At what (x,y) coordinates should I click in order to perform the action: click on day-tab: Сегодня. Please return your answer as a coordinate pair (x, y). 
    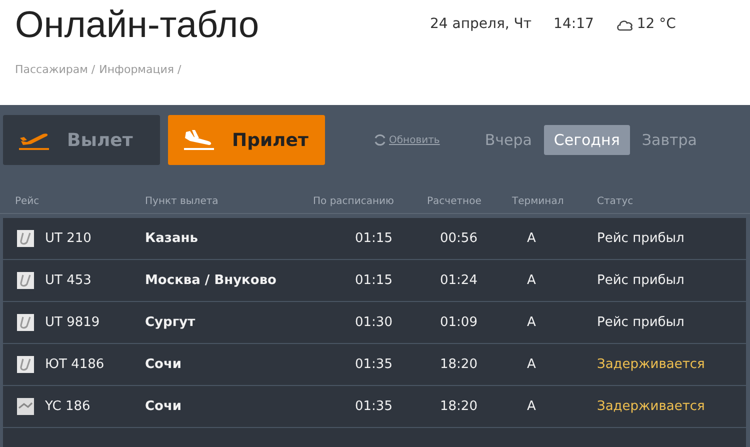
    Looking at the image, I should click on (587, 140).